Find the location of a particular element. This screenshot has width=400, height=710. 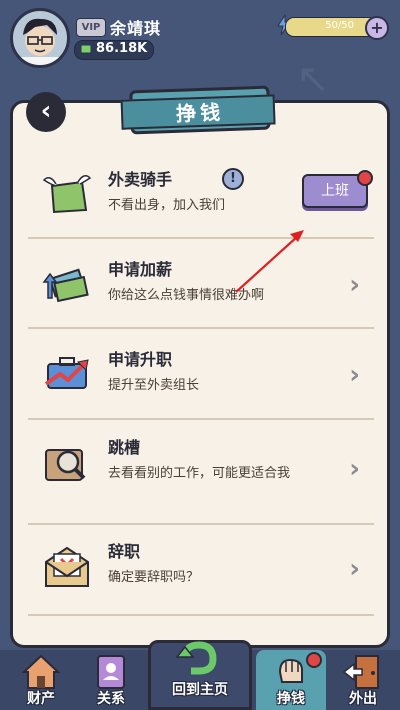

job-title: 辞职 is located at coordinates (124, 551).